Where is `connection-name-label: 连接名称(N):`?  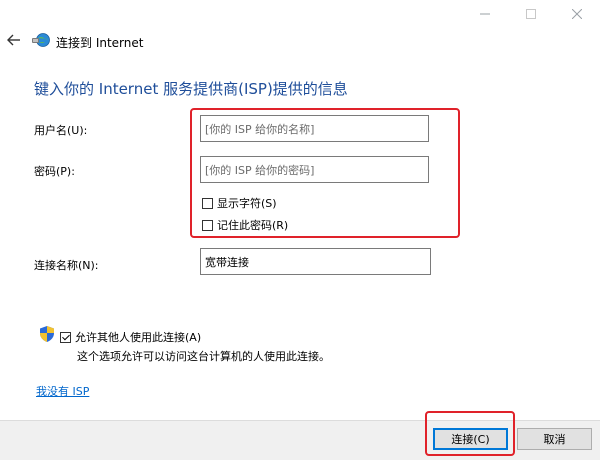
connection-name-label: 连接名称(N): is located at coordinates (66, 265).